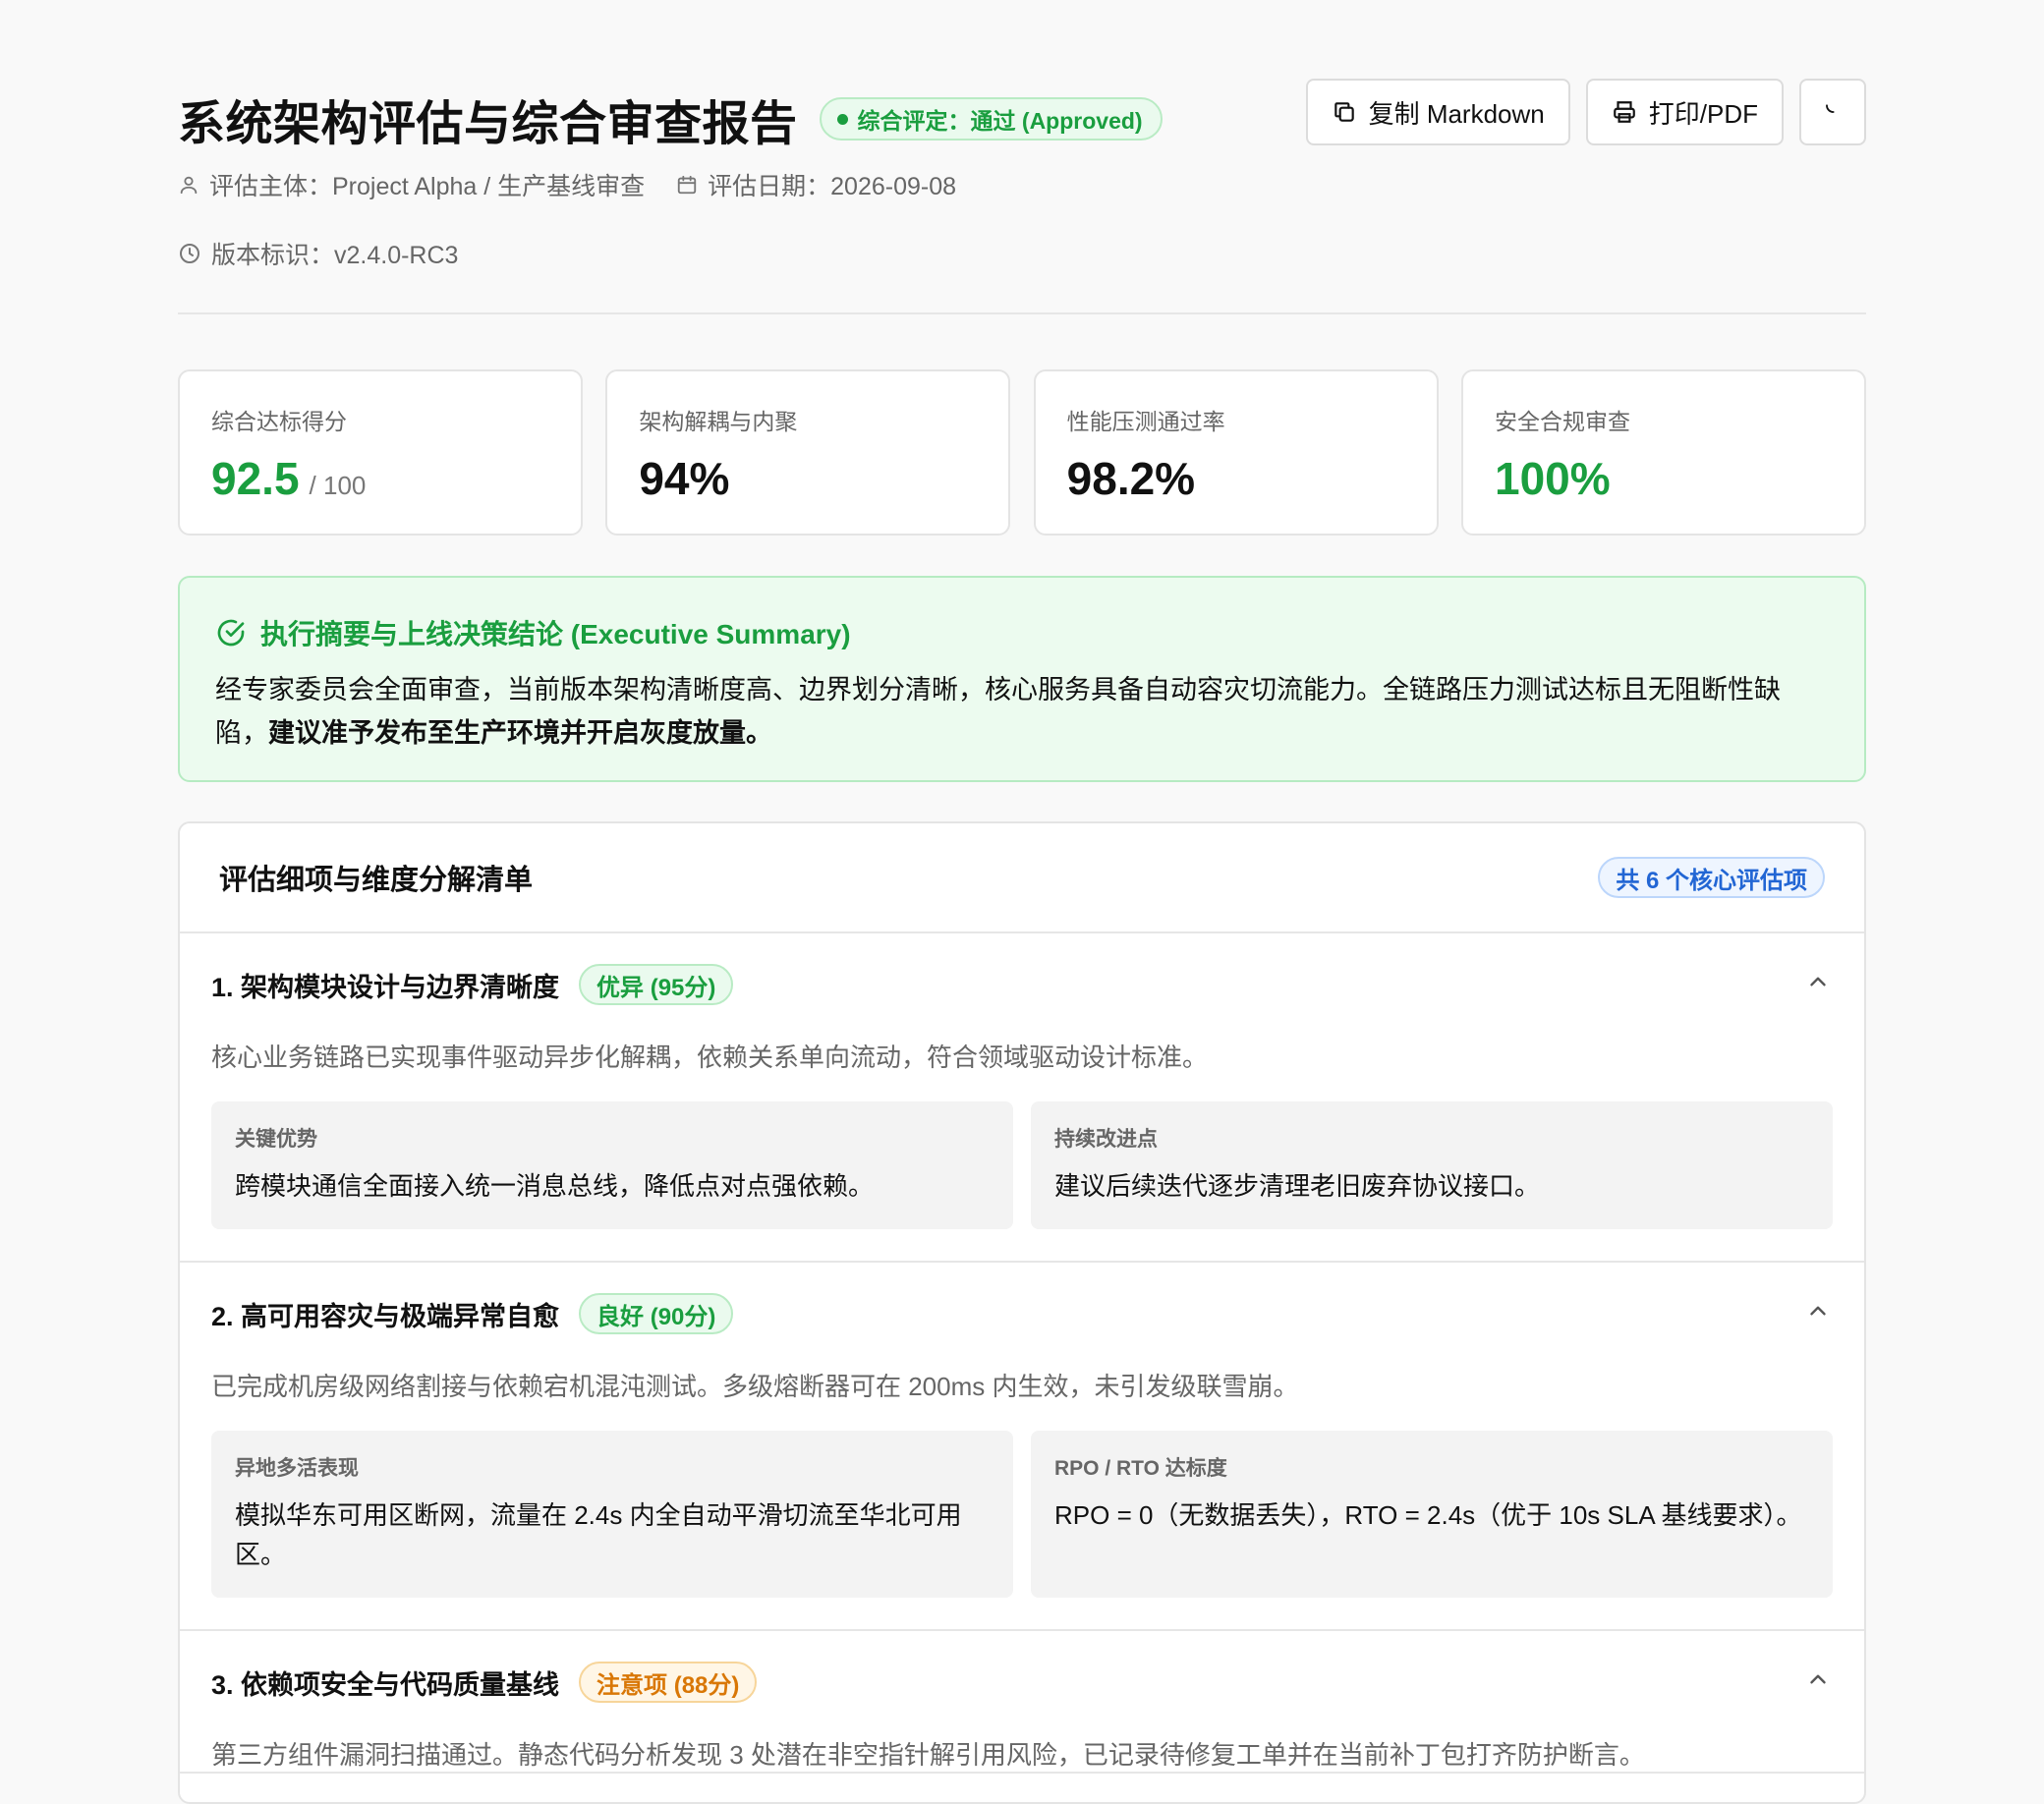 The height and width of the screenshot is (1804, 2044). What do you see at coordinates (1703, 113) in the screenshot?
I see `print-pdf-label: 打印/PDF` at bounding box center [1703, 113].